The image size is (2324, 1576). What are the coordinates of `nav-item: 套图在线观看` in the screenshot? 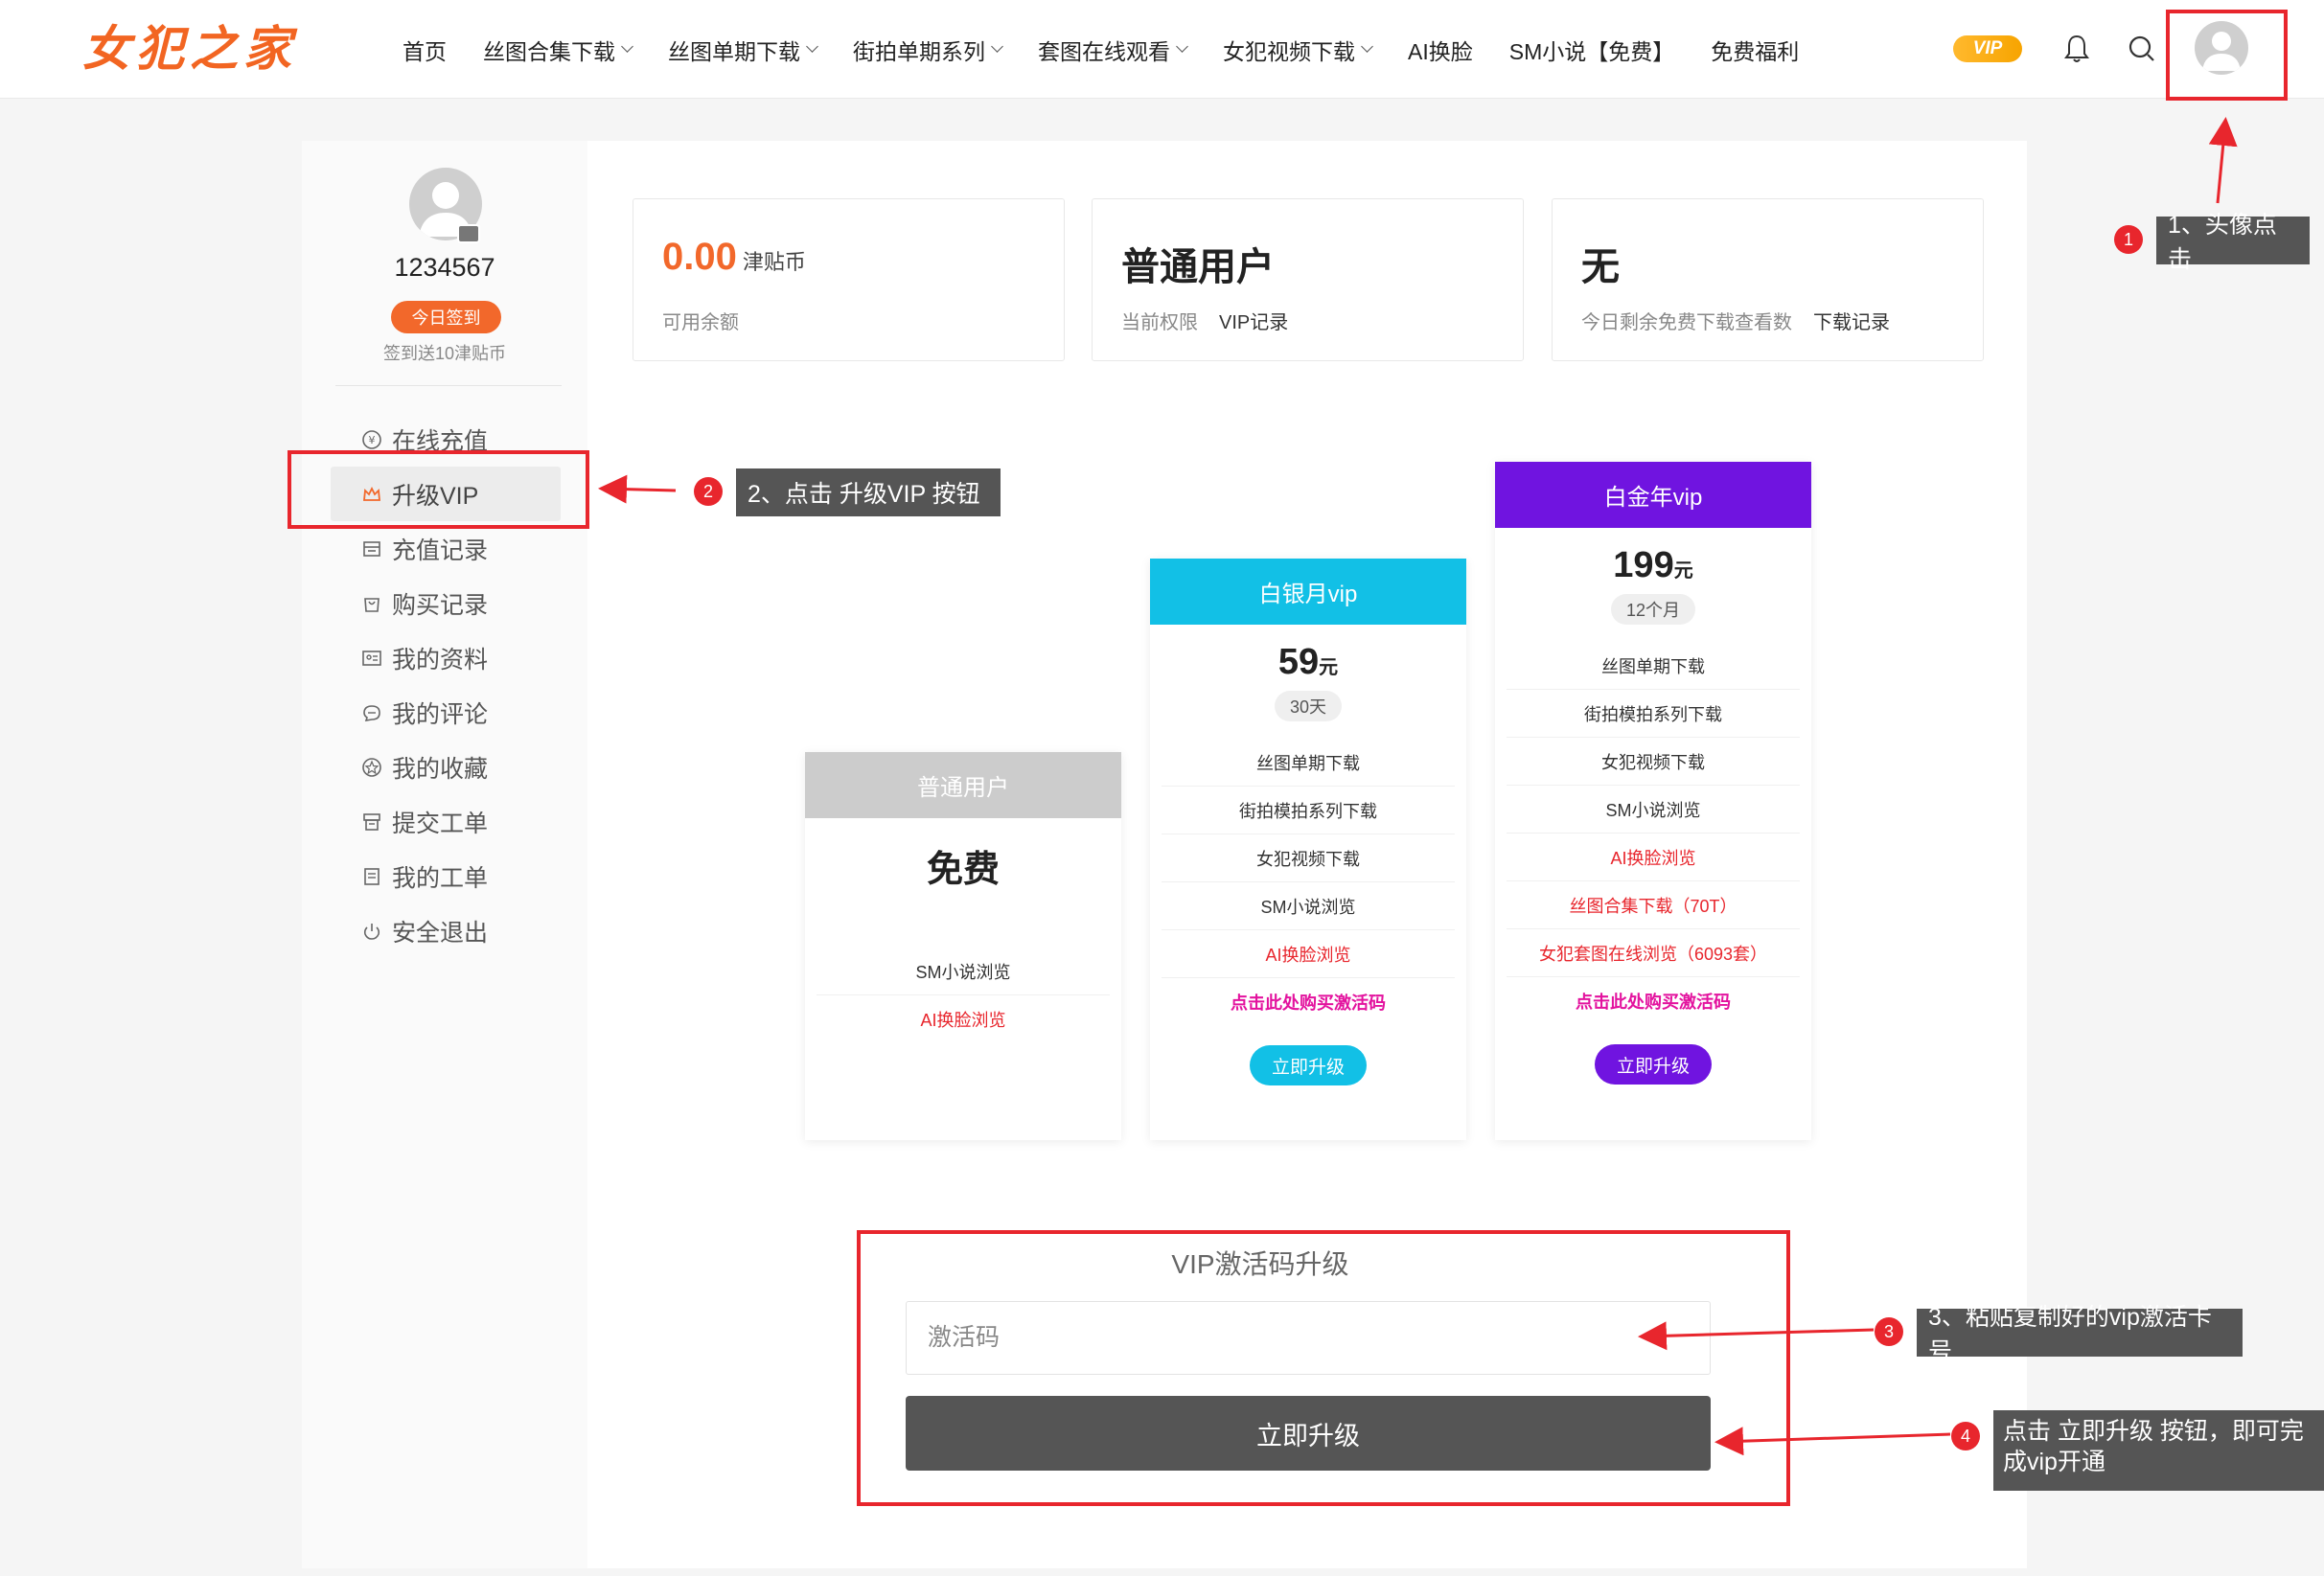 It's located at (1113, 50).